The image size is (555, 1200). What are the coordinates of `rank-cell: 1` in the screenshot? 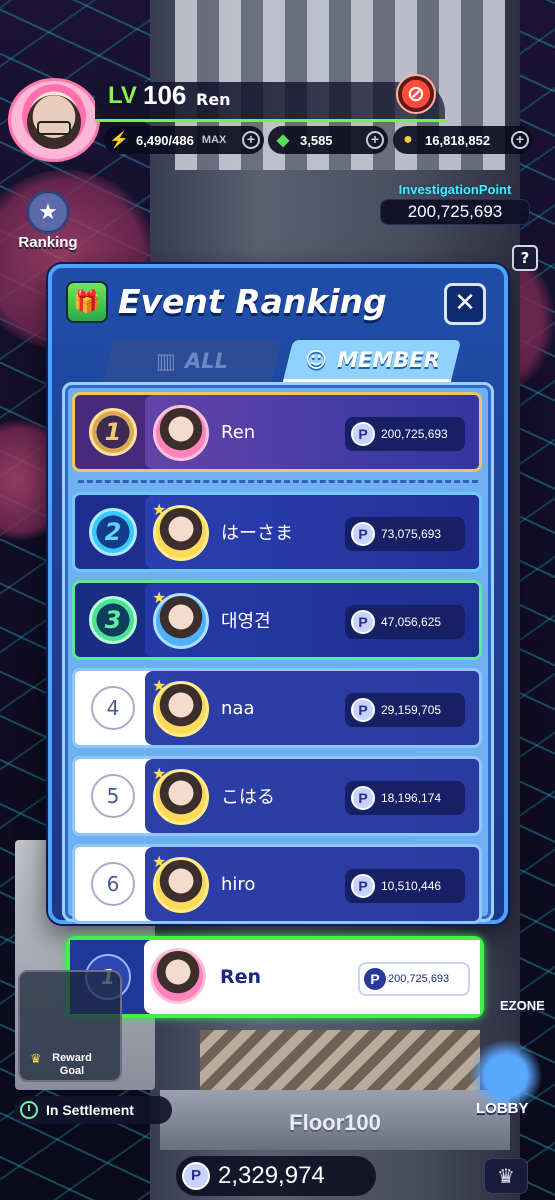 It's located at (113, 432).